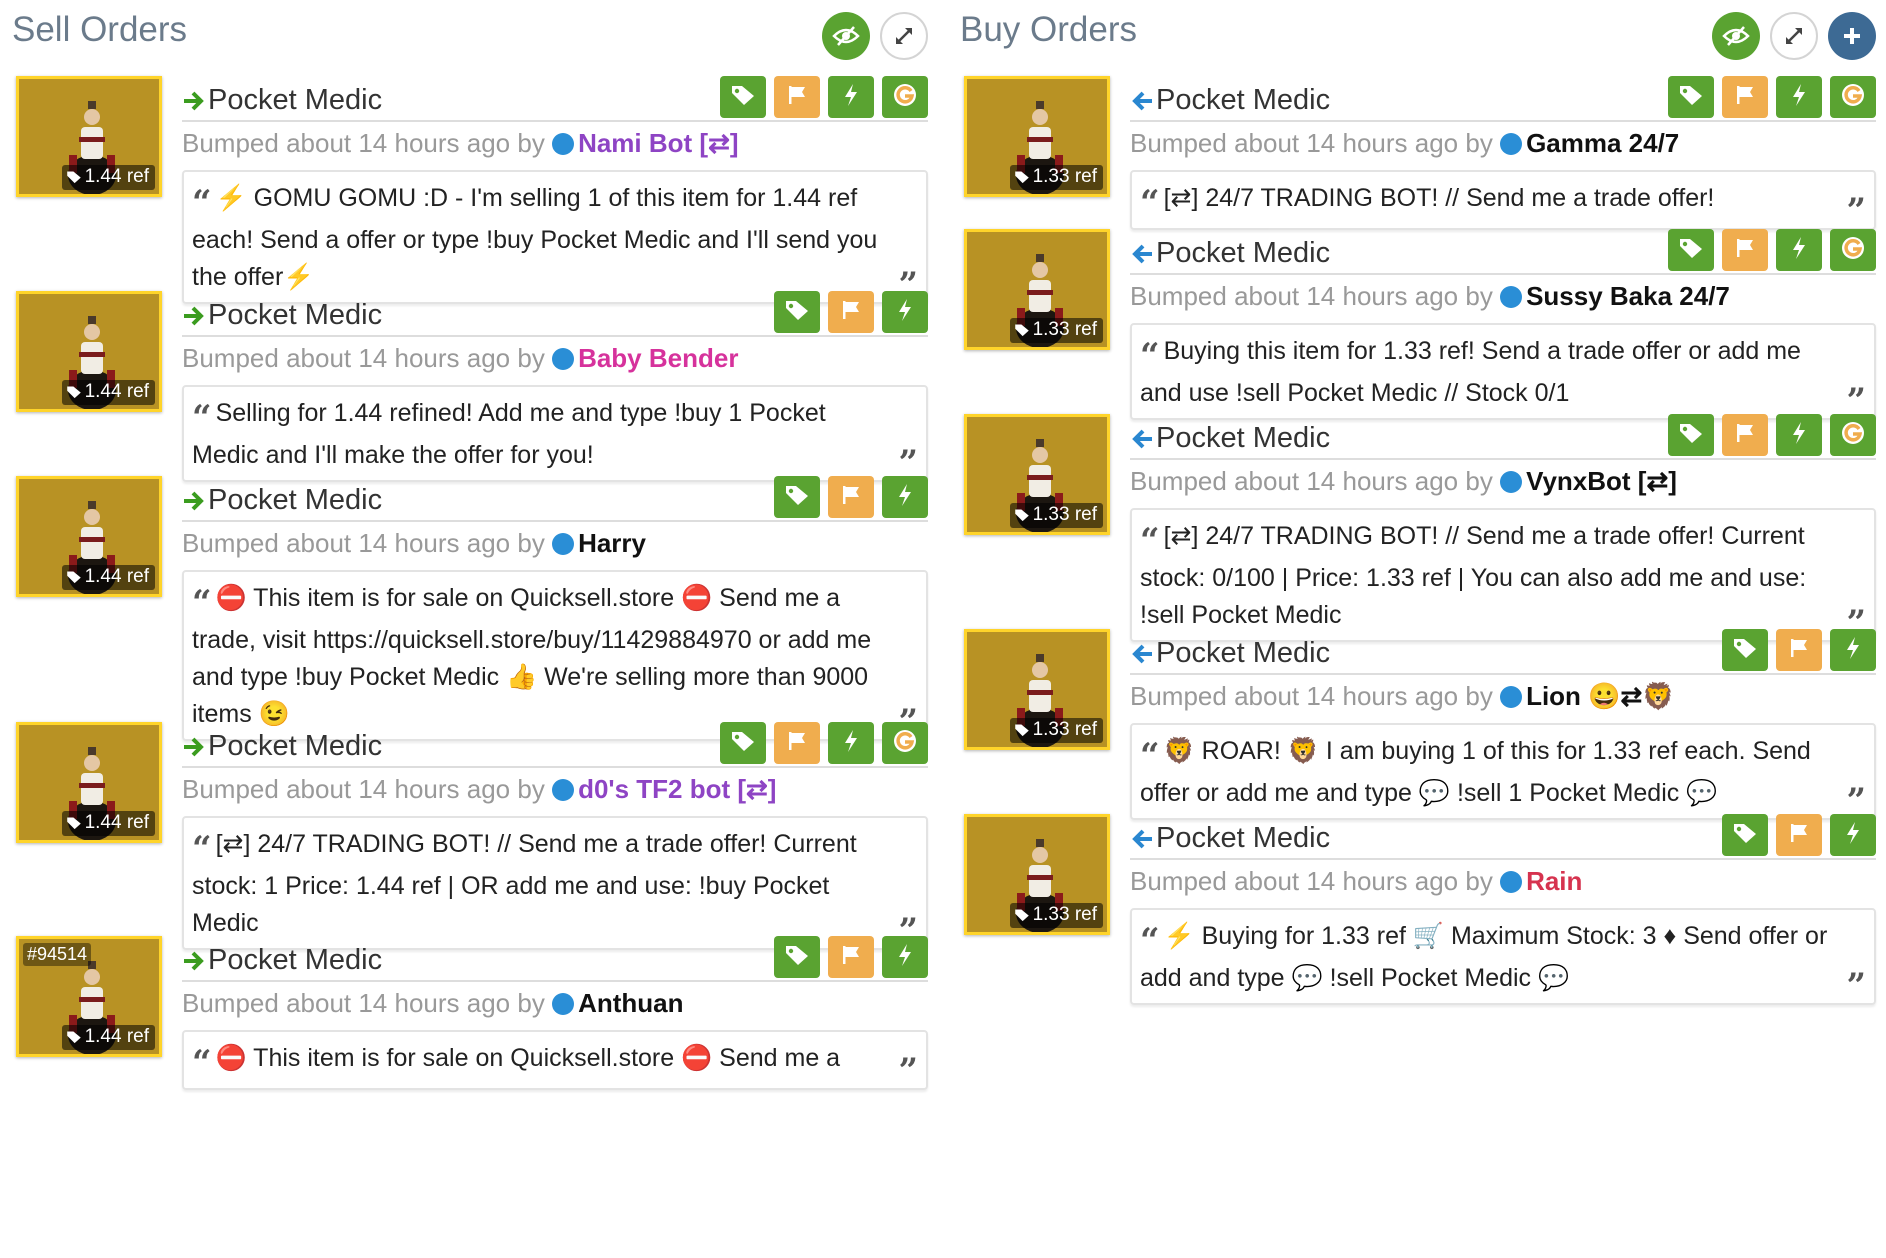 Image resolution: width=1886 pixels, height=1258 pixels. What do you see at coordinates (677, 789) in the screenshot?
I see `username-link: d0's TF2 bot [⇄]` at bounding box center [677, 789].